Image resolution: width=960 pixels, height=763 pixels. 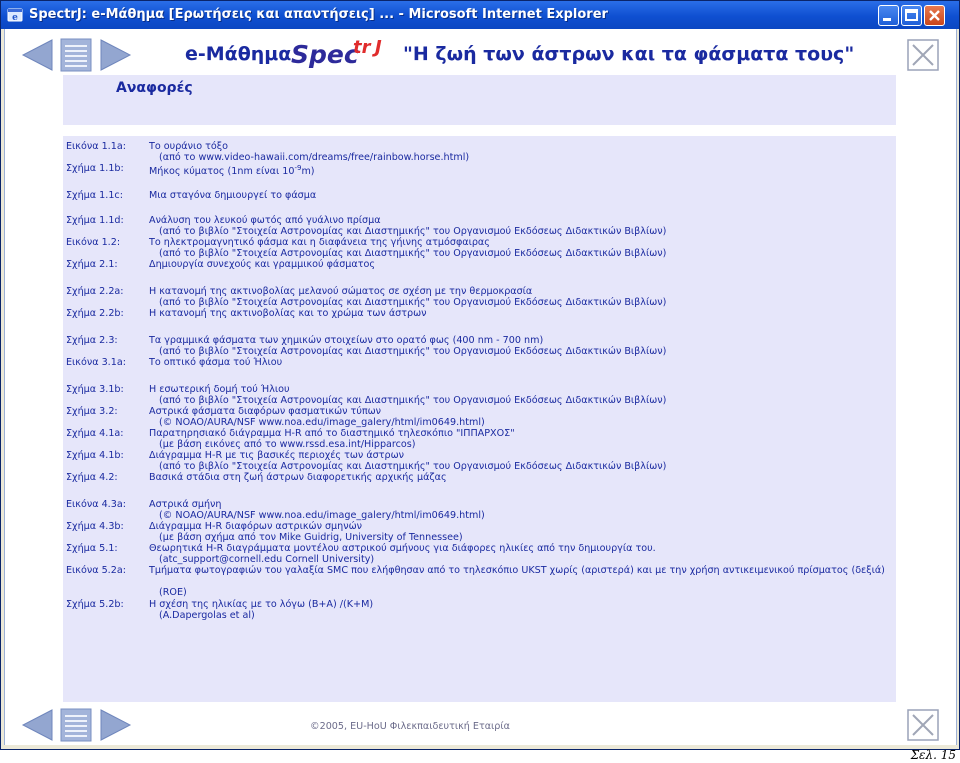 I want to click on reference-text-end: m), so click(x=308, y=172).